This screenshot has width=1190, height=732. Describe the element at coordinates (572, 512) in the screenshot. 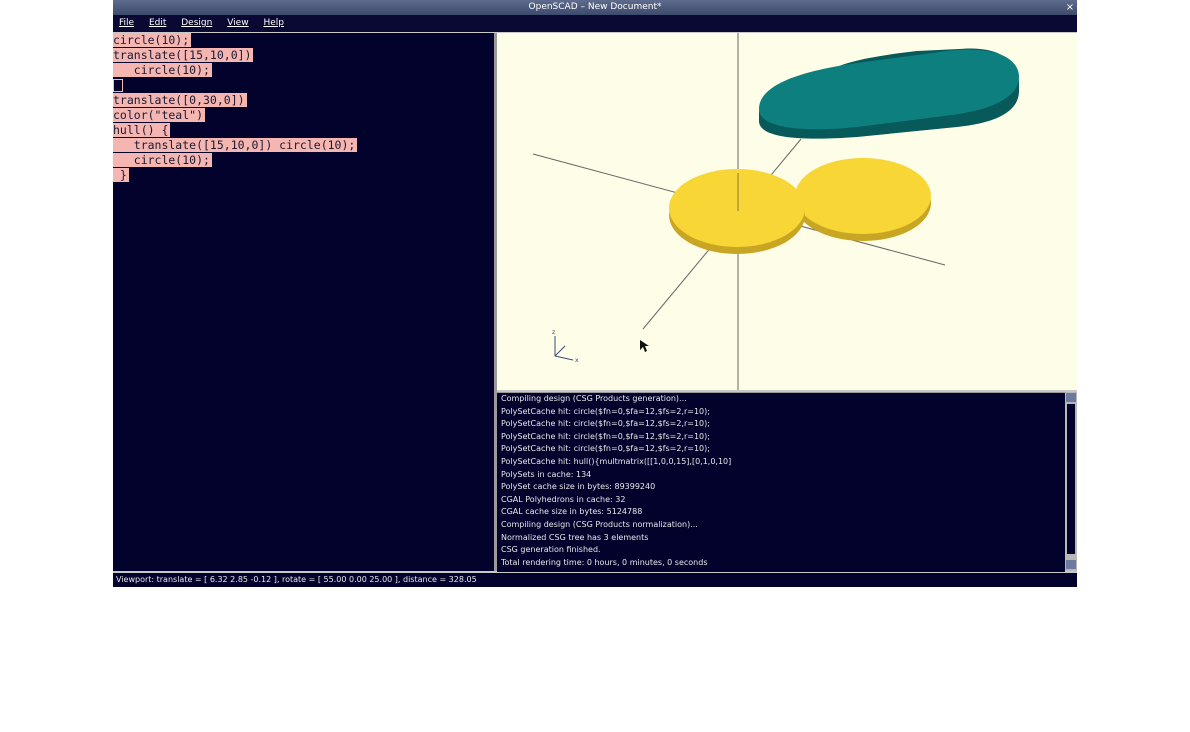

I see `console-line: CGAL cache size in bytes: 5124788` at that location.